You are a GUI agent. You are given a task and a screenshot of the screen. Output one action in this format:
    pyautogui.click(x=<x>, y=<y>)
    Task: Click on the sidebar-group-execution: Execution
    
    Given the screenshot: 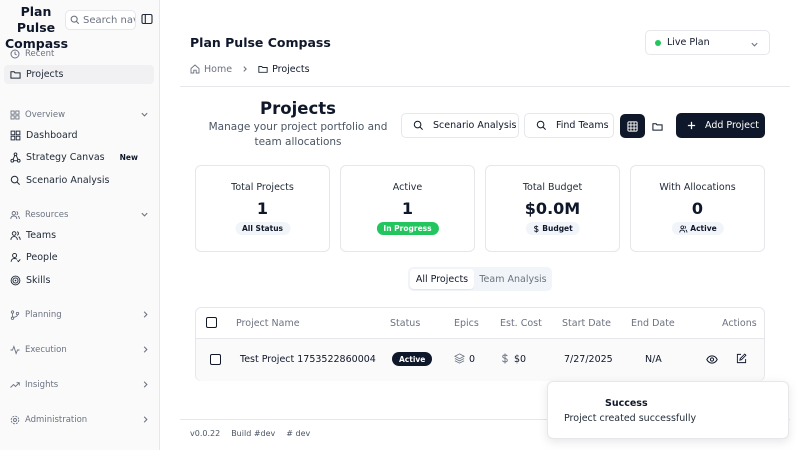 What is the action you would take?
    pyautogui.click(x=80, y=350)
    